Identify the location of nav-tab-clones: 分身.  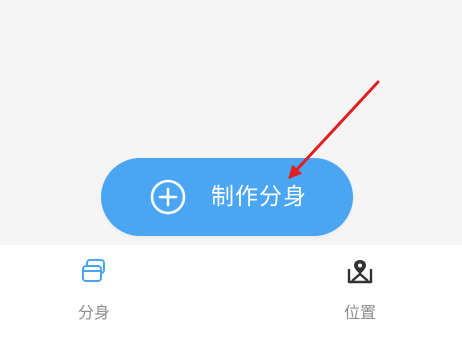
(94, 291).